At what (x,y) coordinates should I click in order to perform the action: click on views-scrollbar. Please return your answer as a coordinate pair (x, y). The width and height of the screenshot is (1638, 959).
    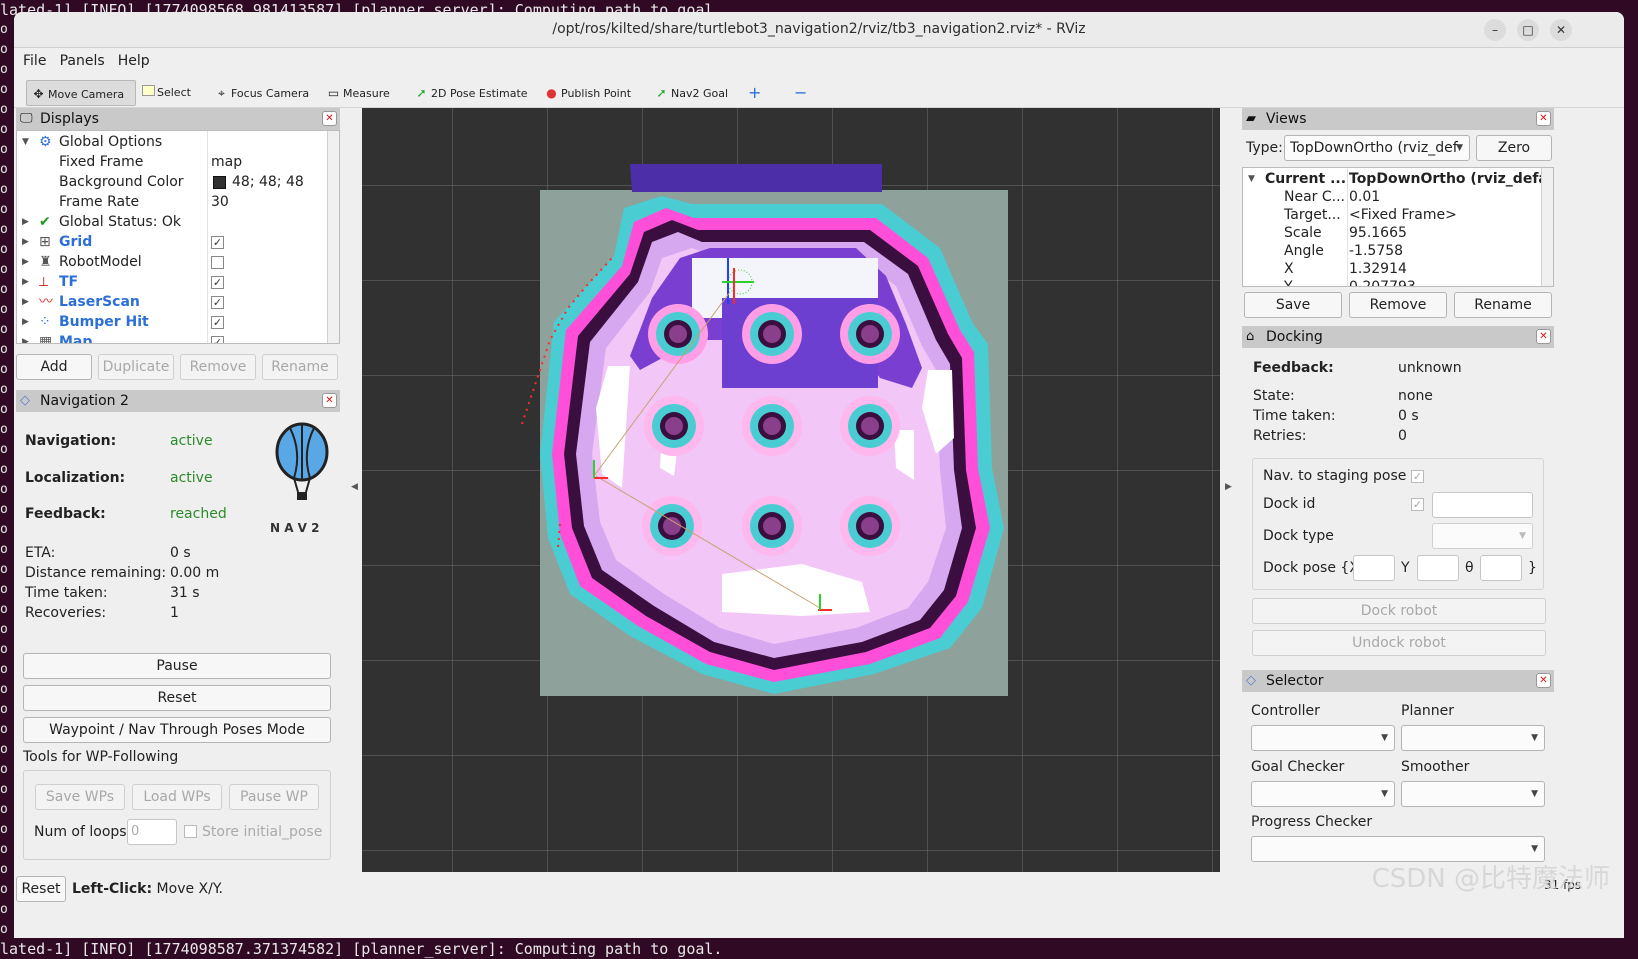
    Looking at the image, I should click on (1547, 227).